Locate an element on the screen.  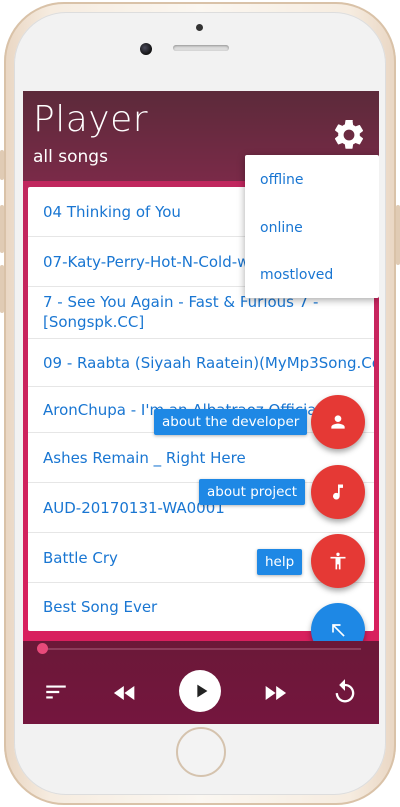
page-subtitle: all songs is located at coordinates (70, 157).